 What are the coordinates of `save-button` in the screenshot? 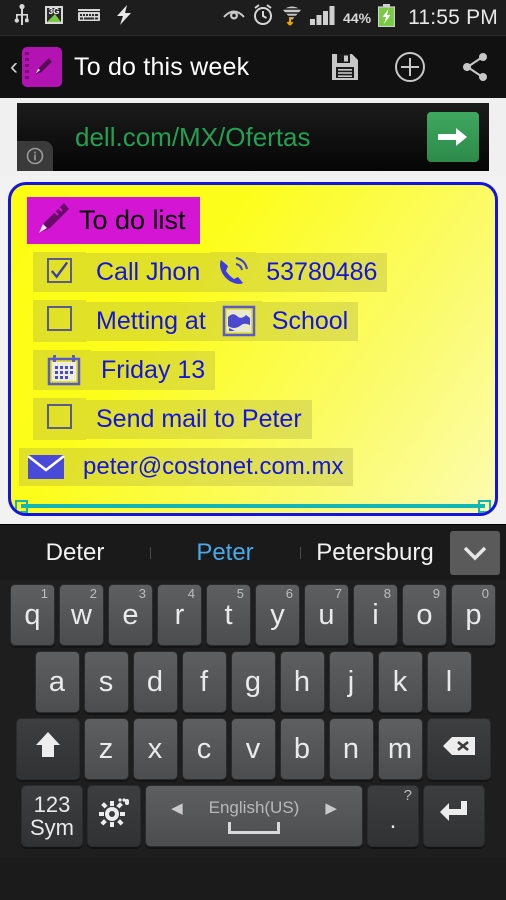 It's located at (345, 67).